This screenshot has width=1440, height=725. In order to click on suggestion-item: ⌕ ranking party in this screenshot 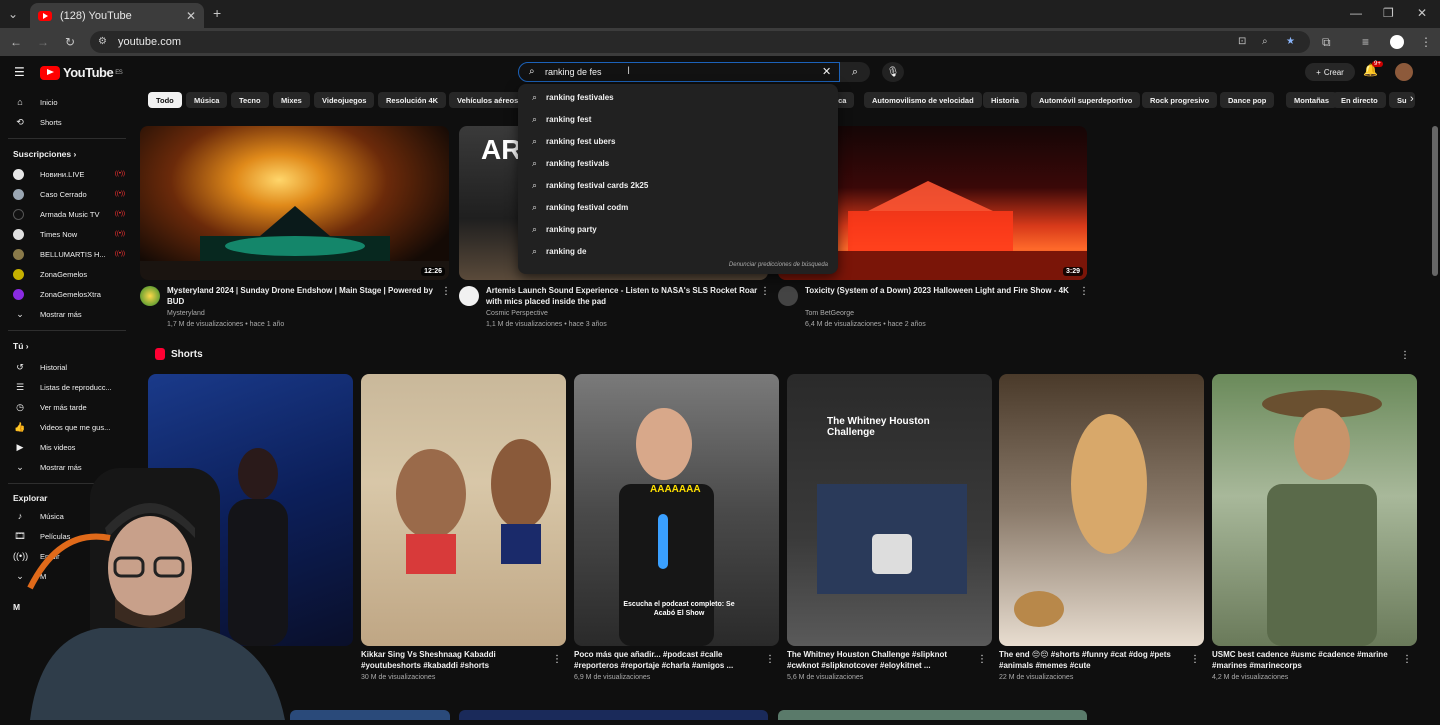, I will do `click(678, 229)`.